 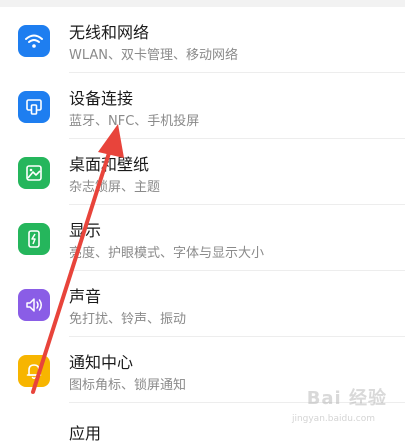 What do you see at coordinates (202, 40) in the screenshot?
I see `settings-item-wireless-network: 无线和网络 WLAN、双卡管理、移动网络` at bounding box center [202, 40].